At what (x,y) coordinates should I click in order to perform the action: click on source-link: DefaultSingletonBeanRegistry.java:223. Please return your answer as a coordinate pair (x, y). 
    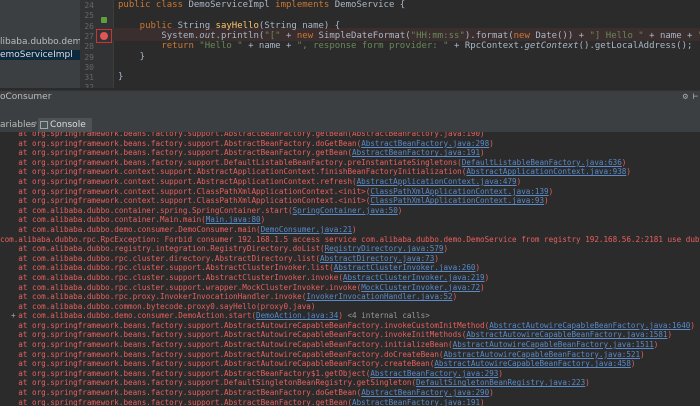
    Looking at the image, I should click on (500, 382).